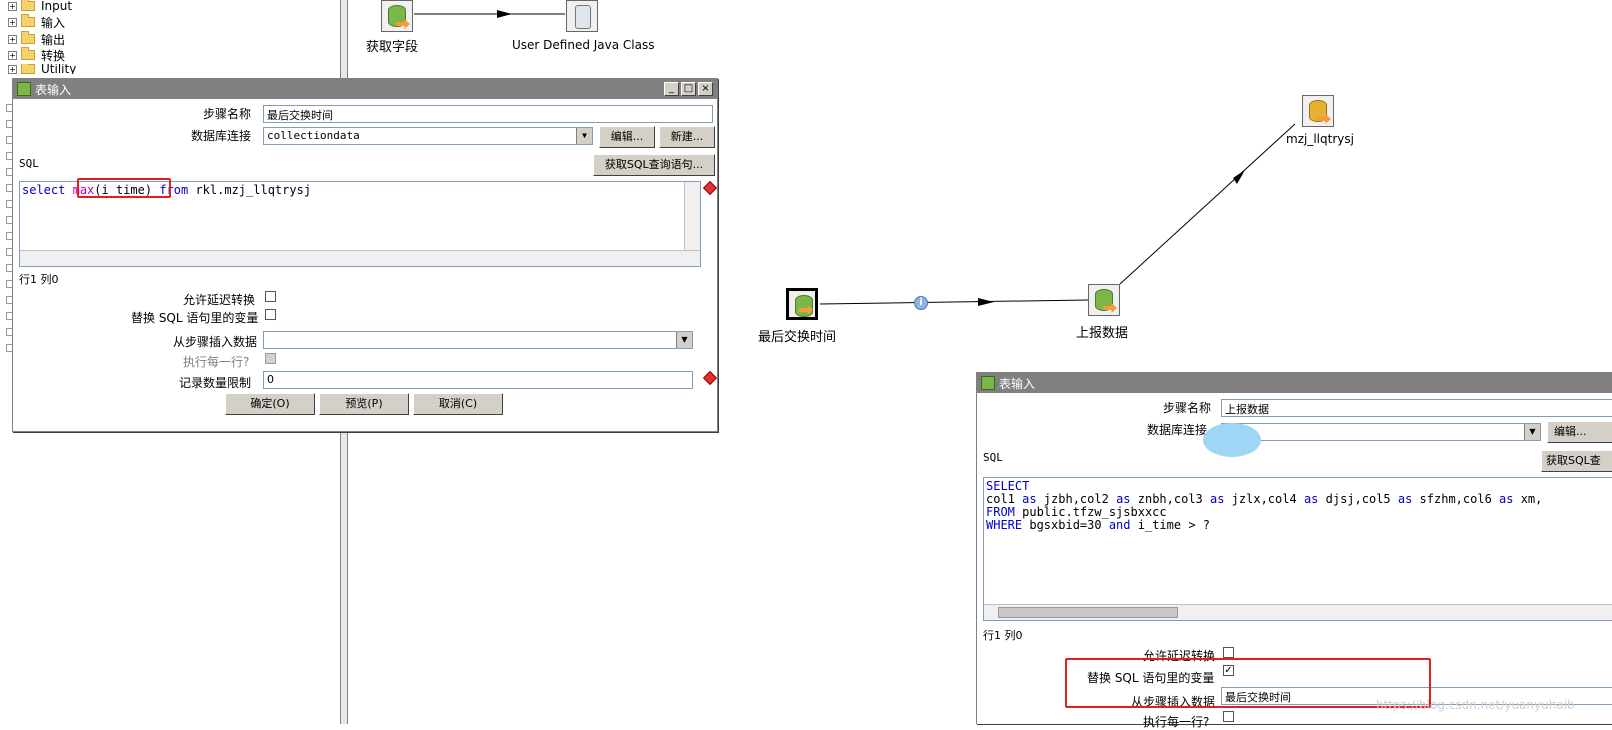 This screenshot has height=730, width=1612. I want to click on script-icon, so click(582, 16).